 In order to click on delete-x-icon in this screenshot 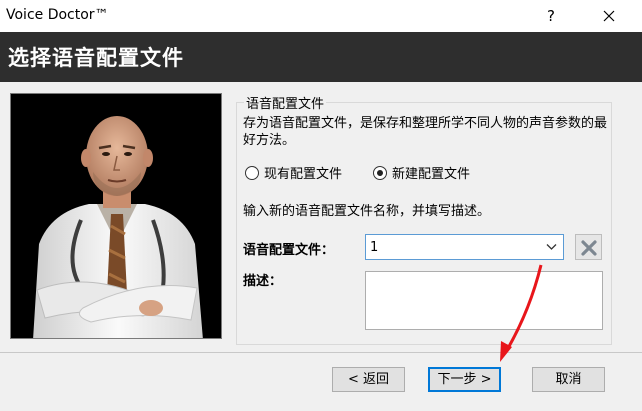, I will do `click(589, 248)`.